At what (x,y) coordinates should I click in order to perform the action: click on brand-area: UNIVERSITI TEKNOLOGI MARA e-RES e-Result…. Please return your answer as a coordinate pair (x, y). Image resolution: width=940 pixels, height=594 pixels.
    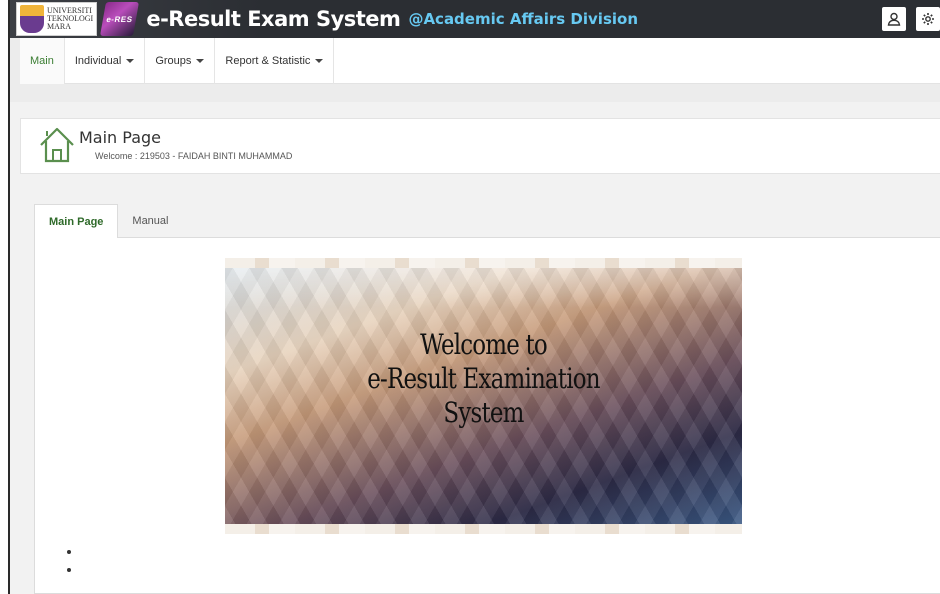
    Looking at the image, I should click on (324, 19).